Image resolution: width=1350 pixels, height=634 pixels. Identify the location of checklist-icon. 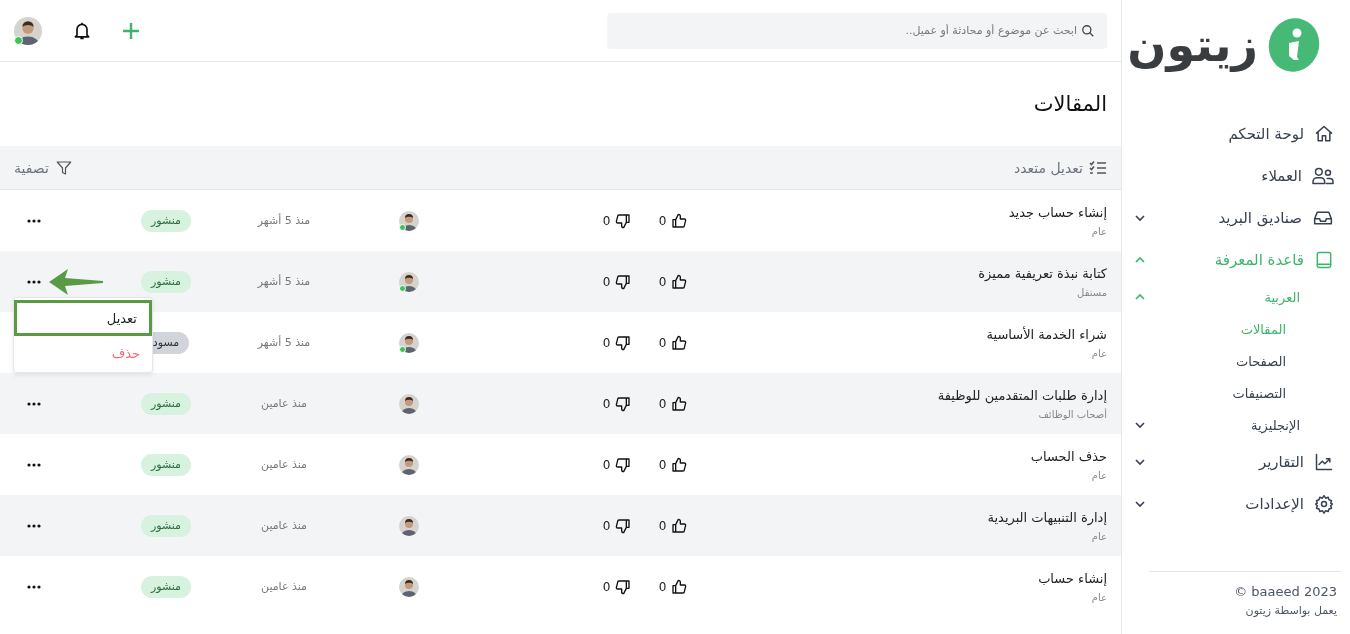
(1098, 167).